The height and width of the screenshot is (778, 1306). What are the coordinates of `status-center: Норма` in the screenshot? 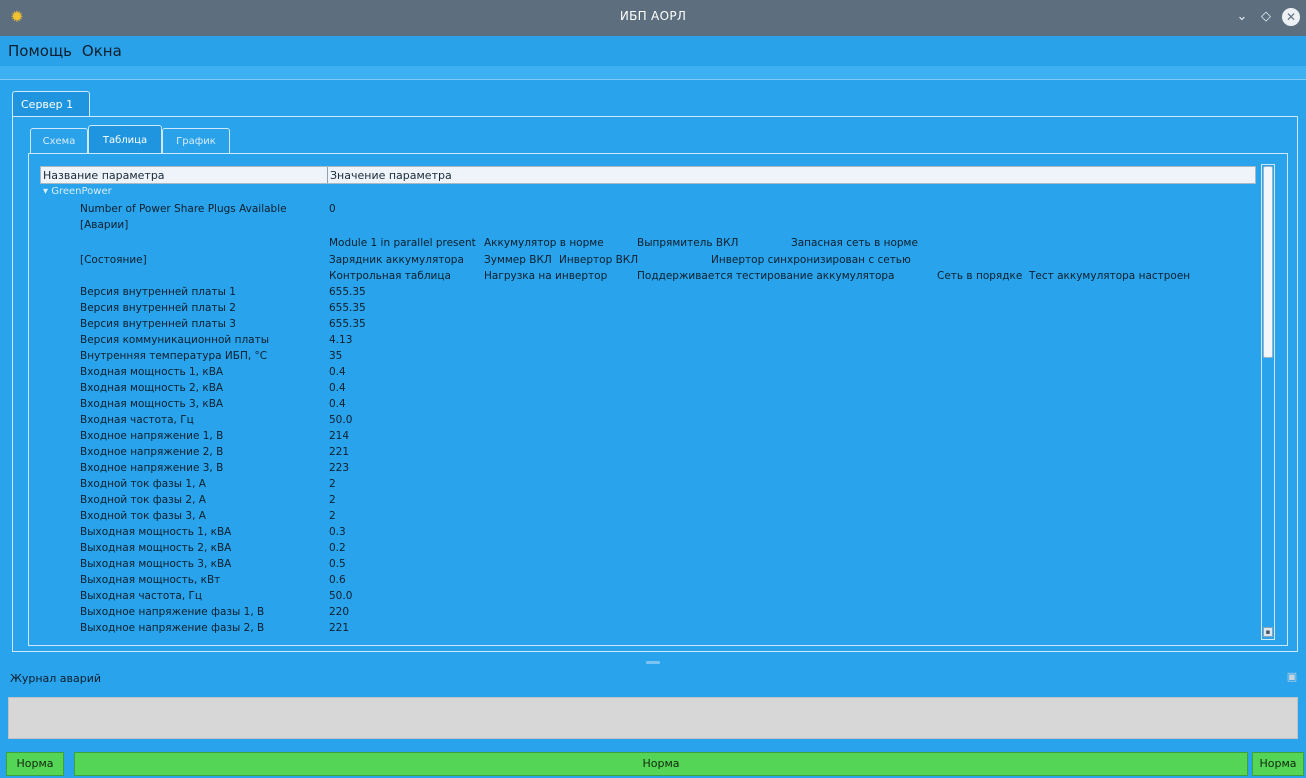 It's located at (661, 764).